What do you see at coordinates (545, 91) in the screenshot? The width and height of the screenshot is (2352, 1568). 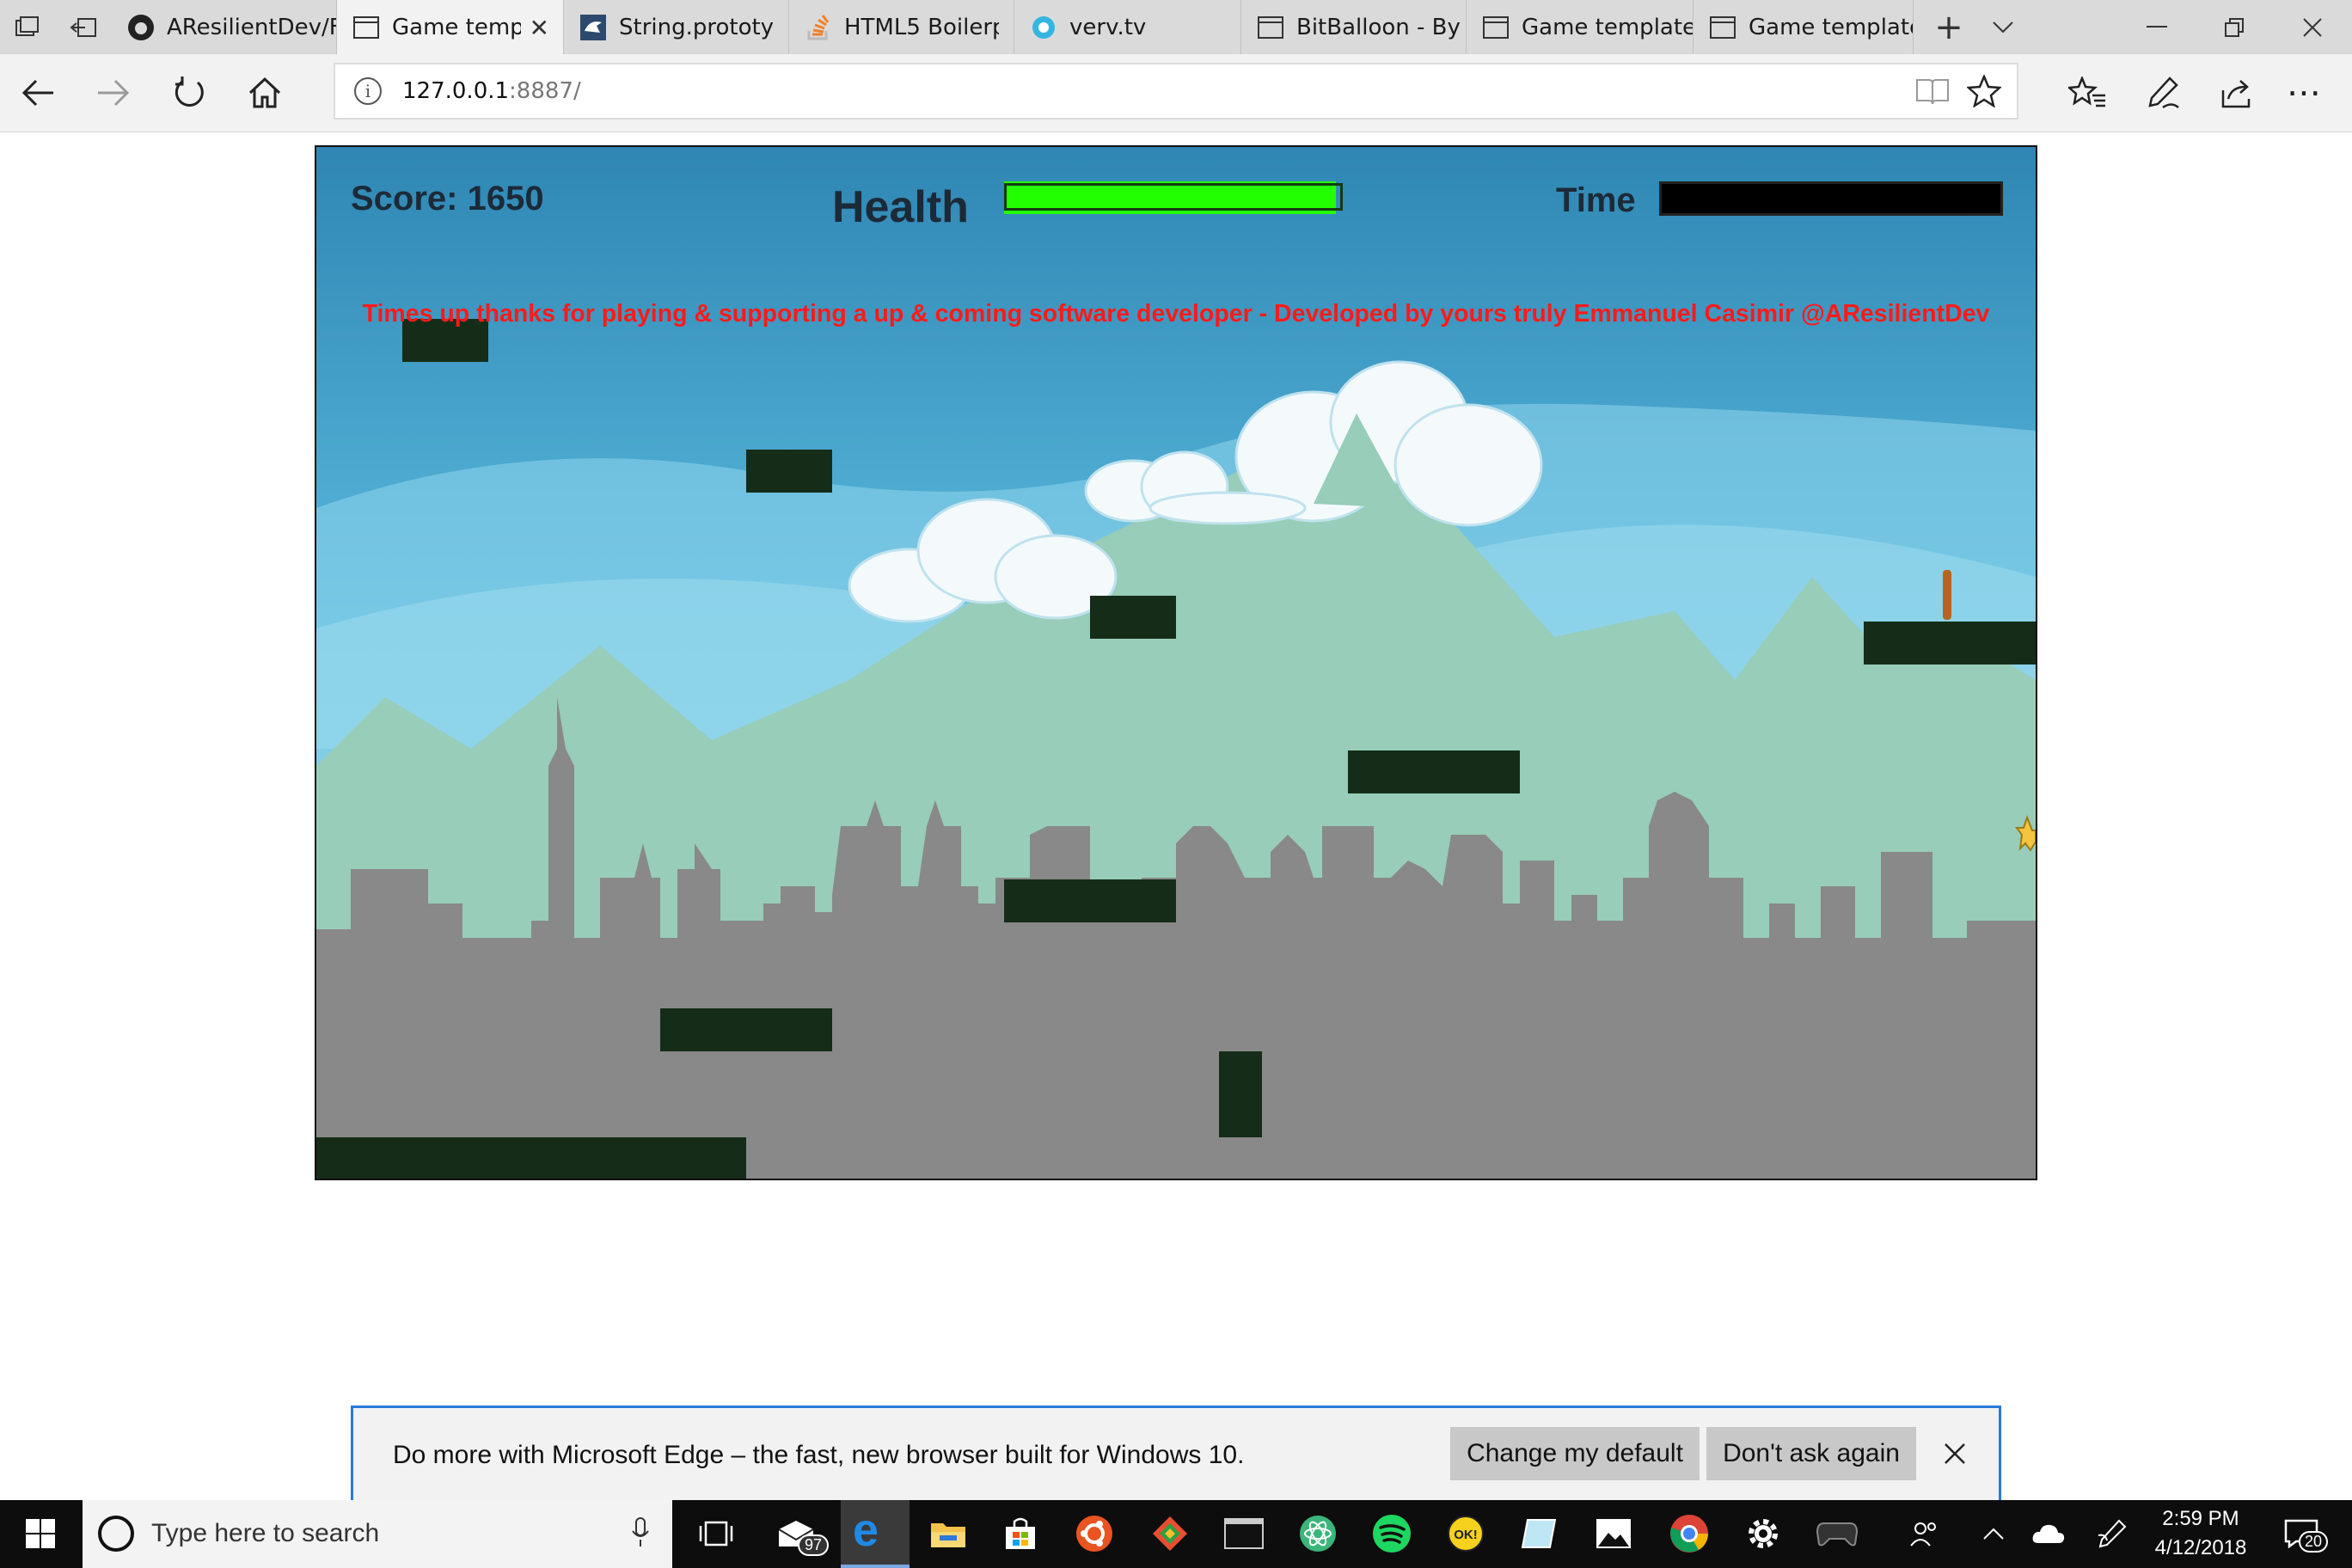 I see `url-port: :8887/` at bounding box center [545, 91].